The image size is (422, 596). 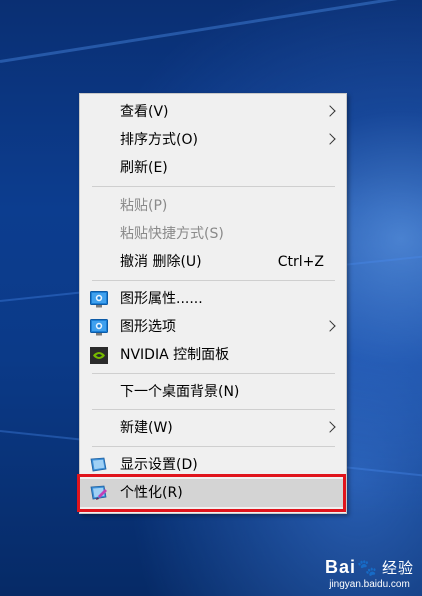 I want to click on menu-item-undo-delete: 撤消 删除(U) Ctrl+Z, so click(x=213, y=262).